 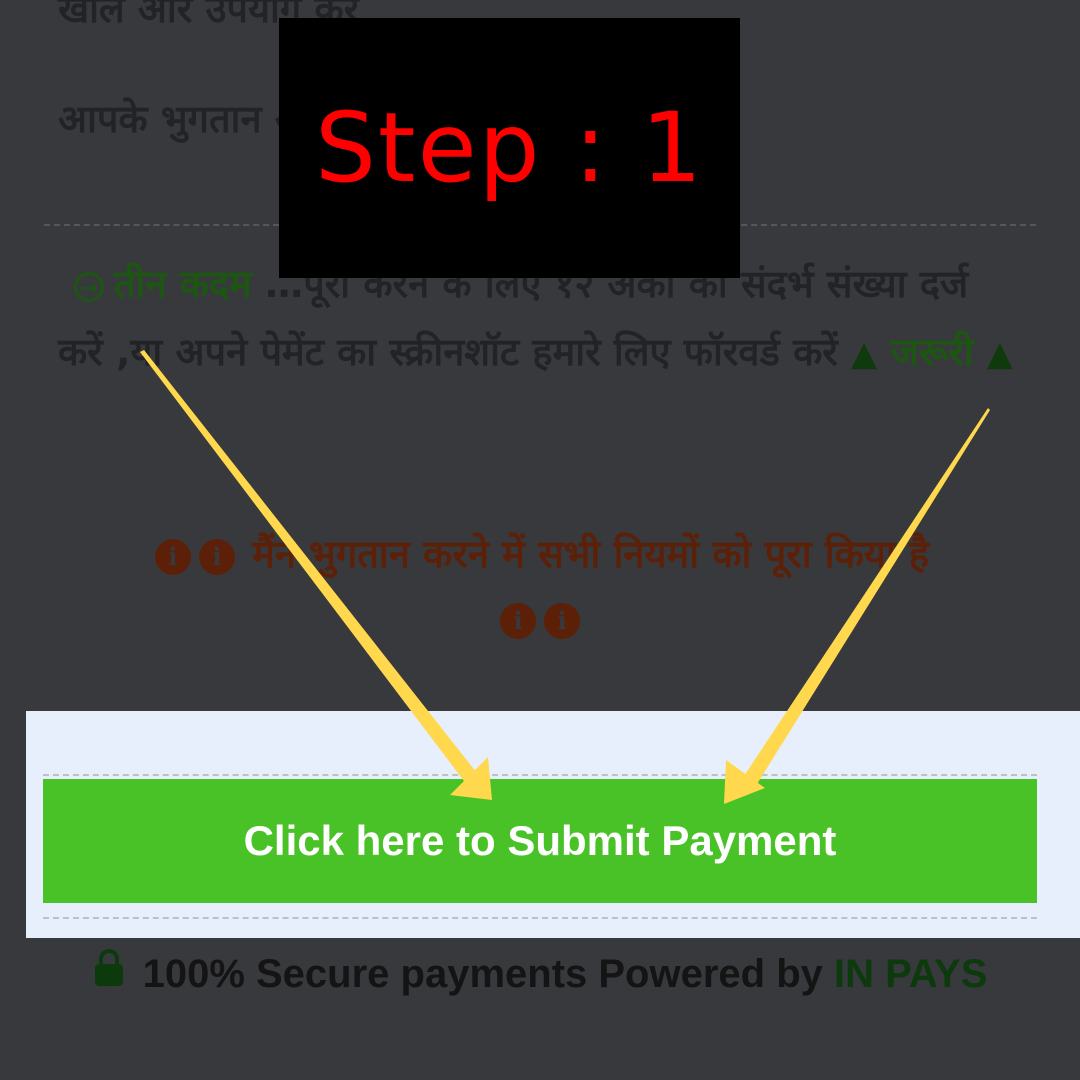 I want to click on panel-divider-top, so click(x=540, y=775).